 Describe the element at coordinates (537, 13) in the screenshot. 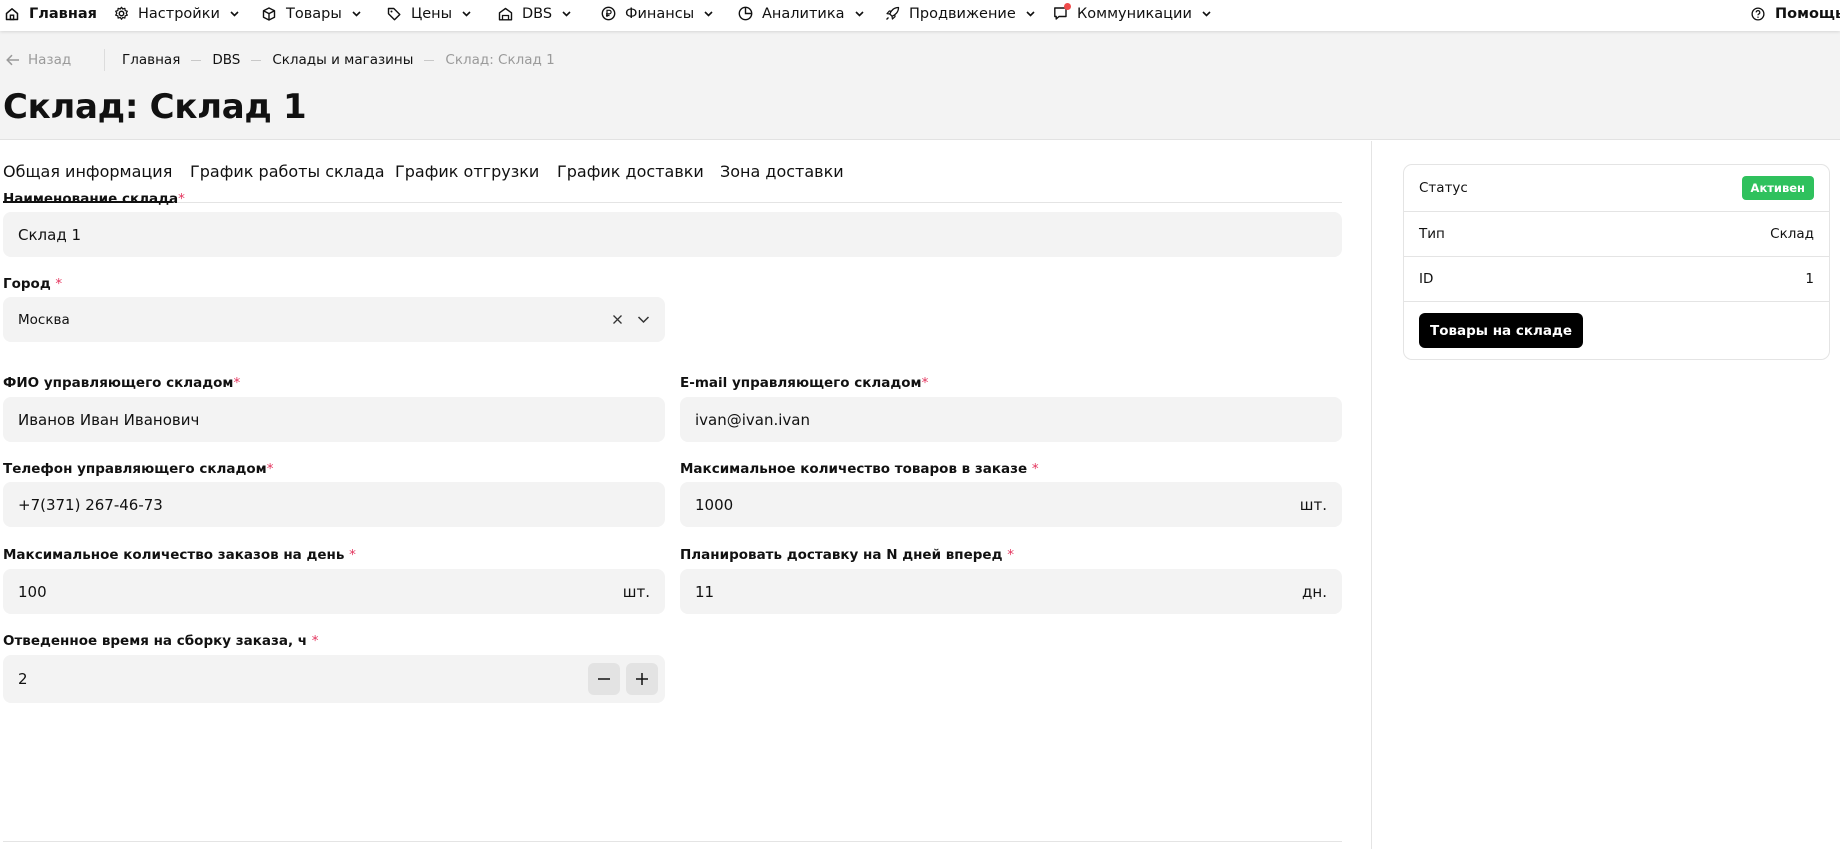

I see `nav-dbs-label: DBS` at that location.